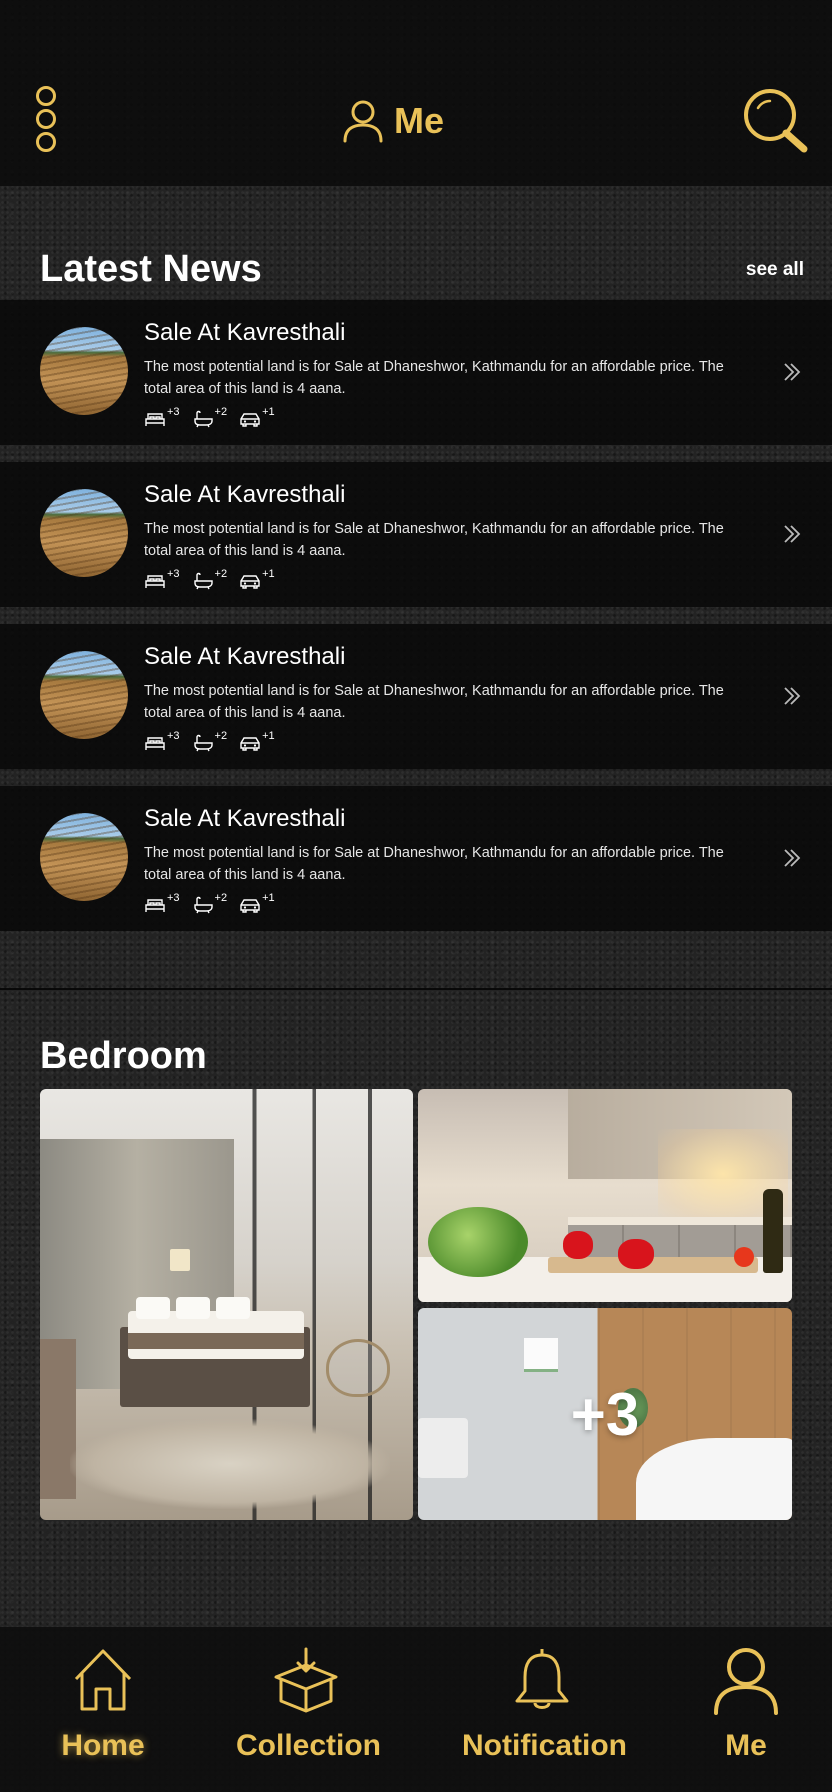 This screenshot has width=832, height=1792. I want to click on latest-news-title: Latest News, so click(151, 269).